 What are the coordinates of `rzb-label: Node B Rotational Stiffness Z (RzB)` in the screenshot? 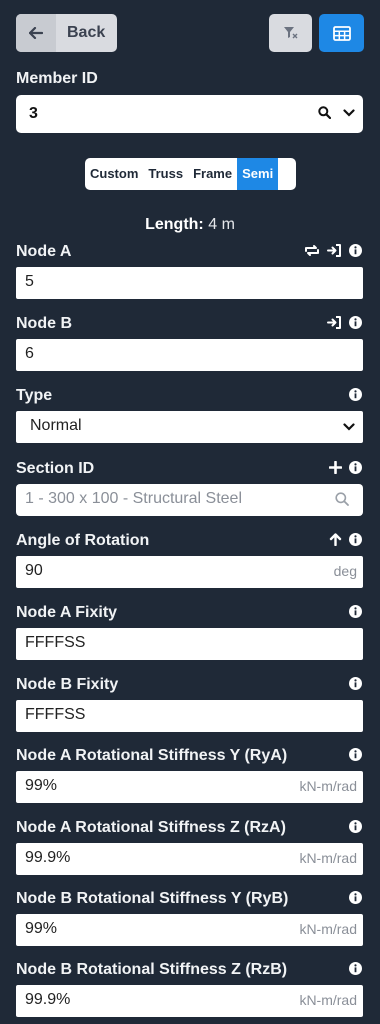 It's located at (152, 969).